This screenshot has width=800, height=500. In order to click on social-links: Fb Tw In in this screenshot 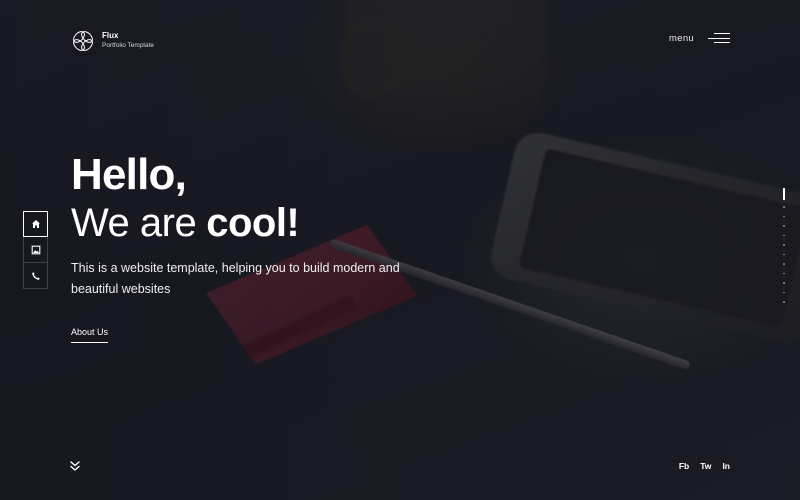, I will do `click(704, 466)`.